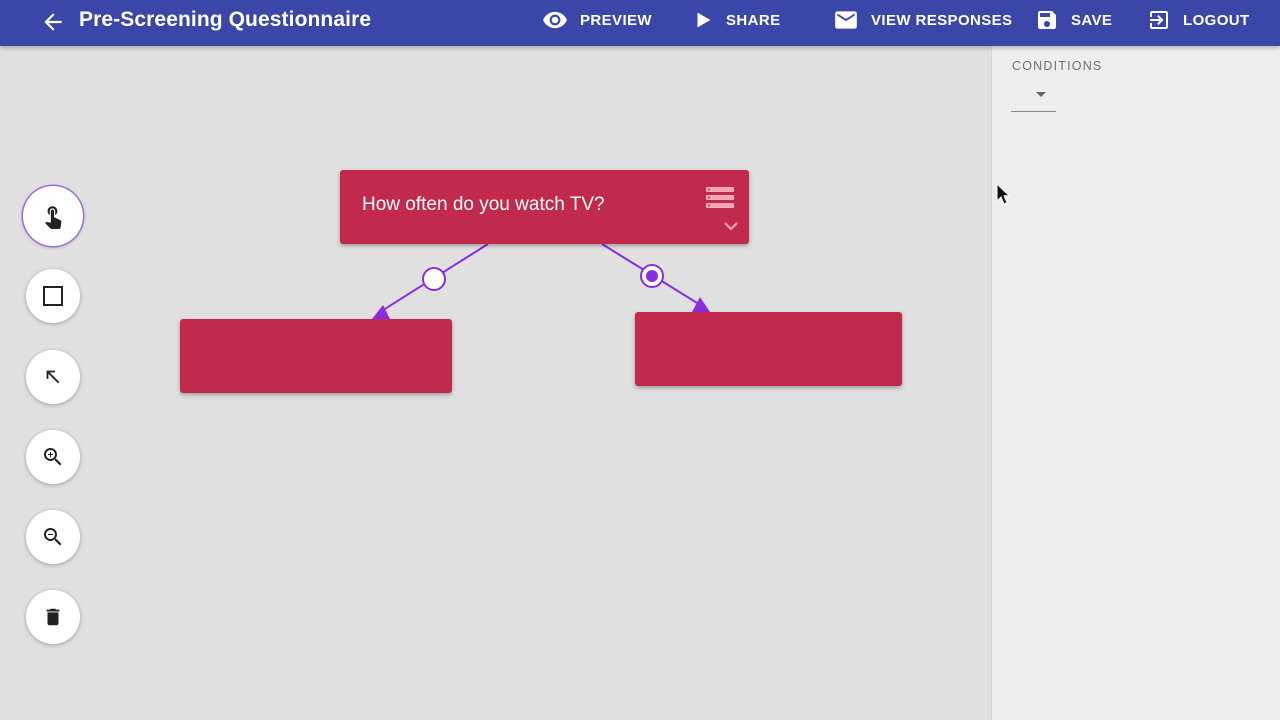 The image size is (1280, 720). I want to click on mail-icon, so click(846, 20).